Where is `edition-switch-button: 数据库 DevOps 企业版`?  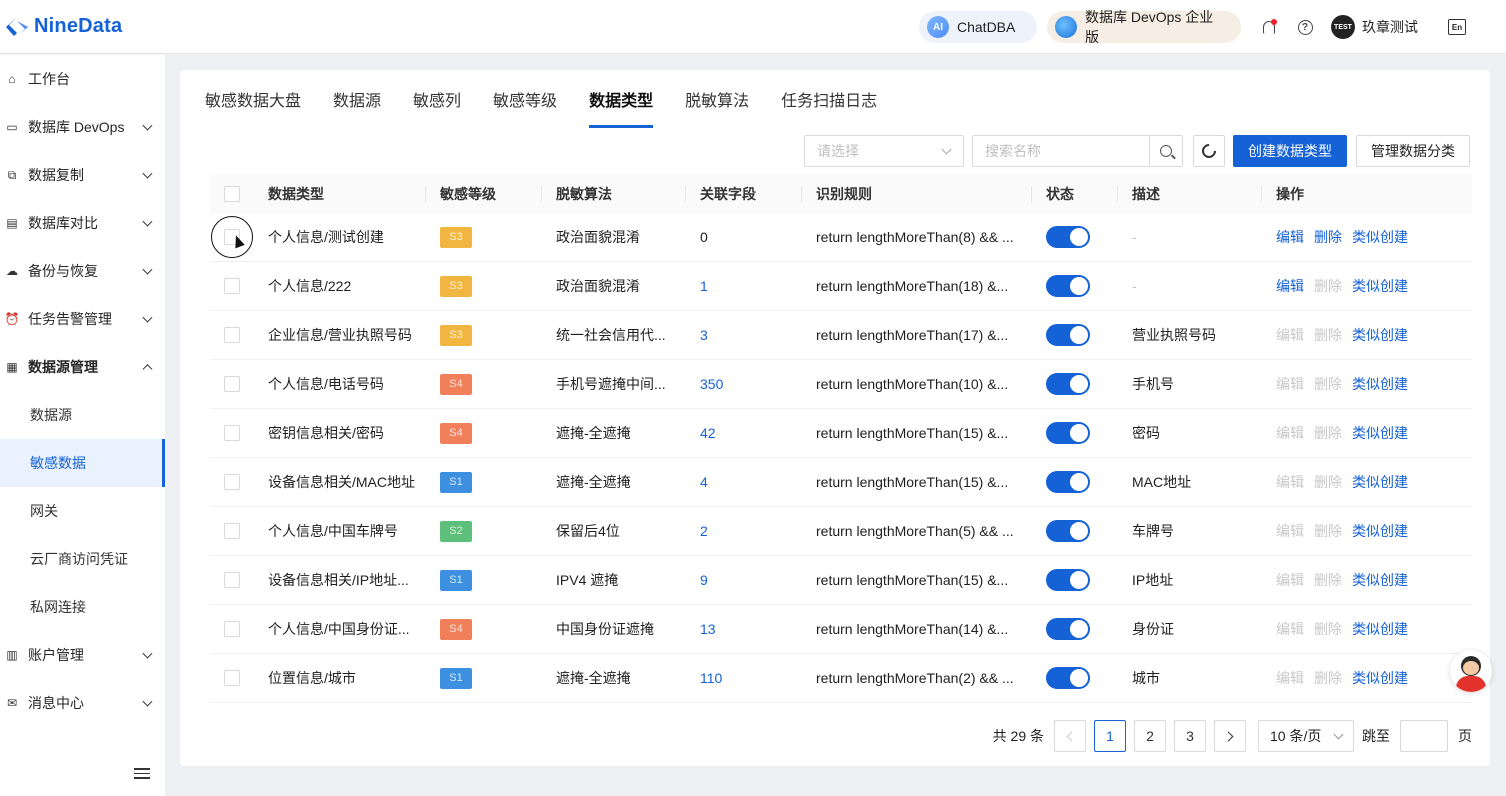 edition-switch-button: 数据库 DevOps 企业版 is located at coordinates (1144, 27).